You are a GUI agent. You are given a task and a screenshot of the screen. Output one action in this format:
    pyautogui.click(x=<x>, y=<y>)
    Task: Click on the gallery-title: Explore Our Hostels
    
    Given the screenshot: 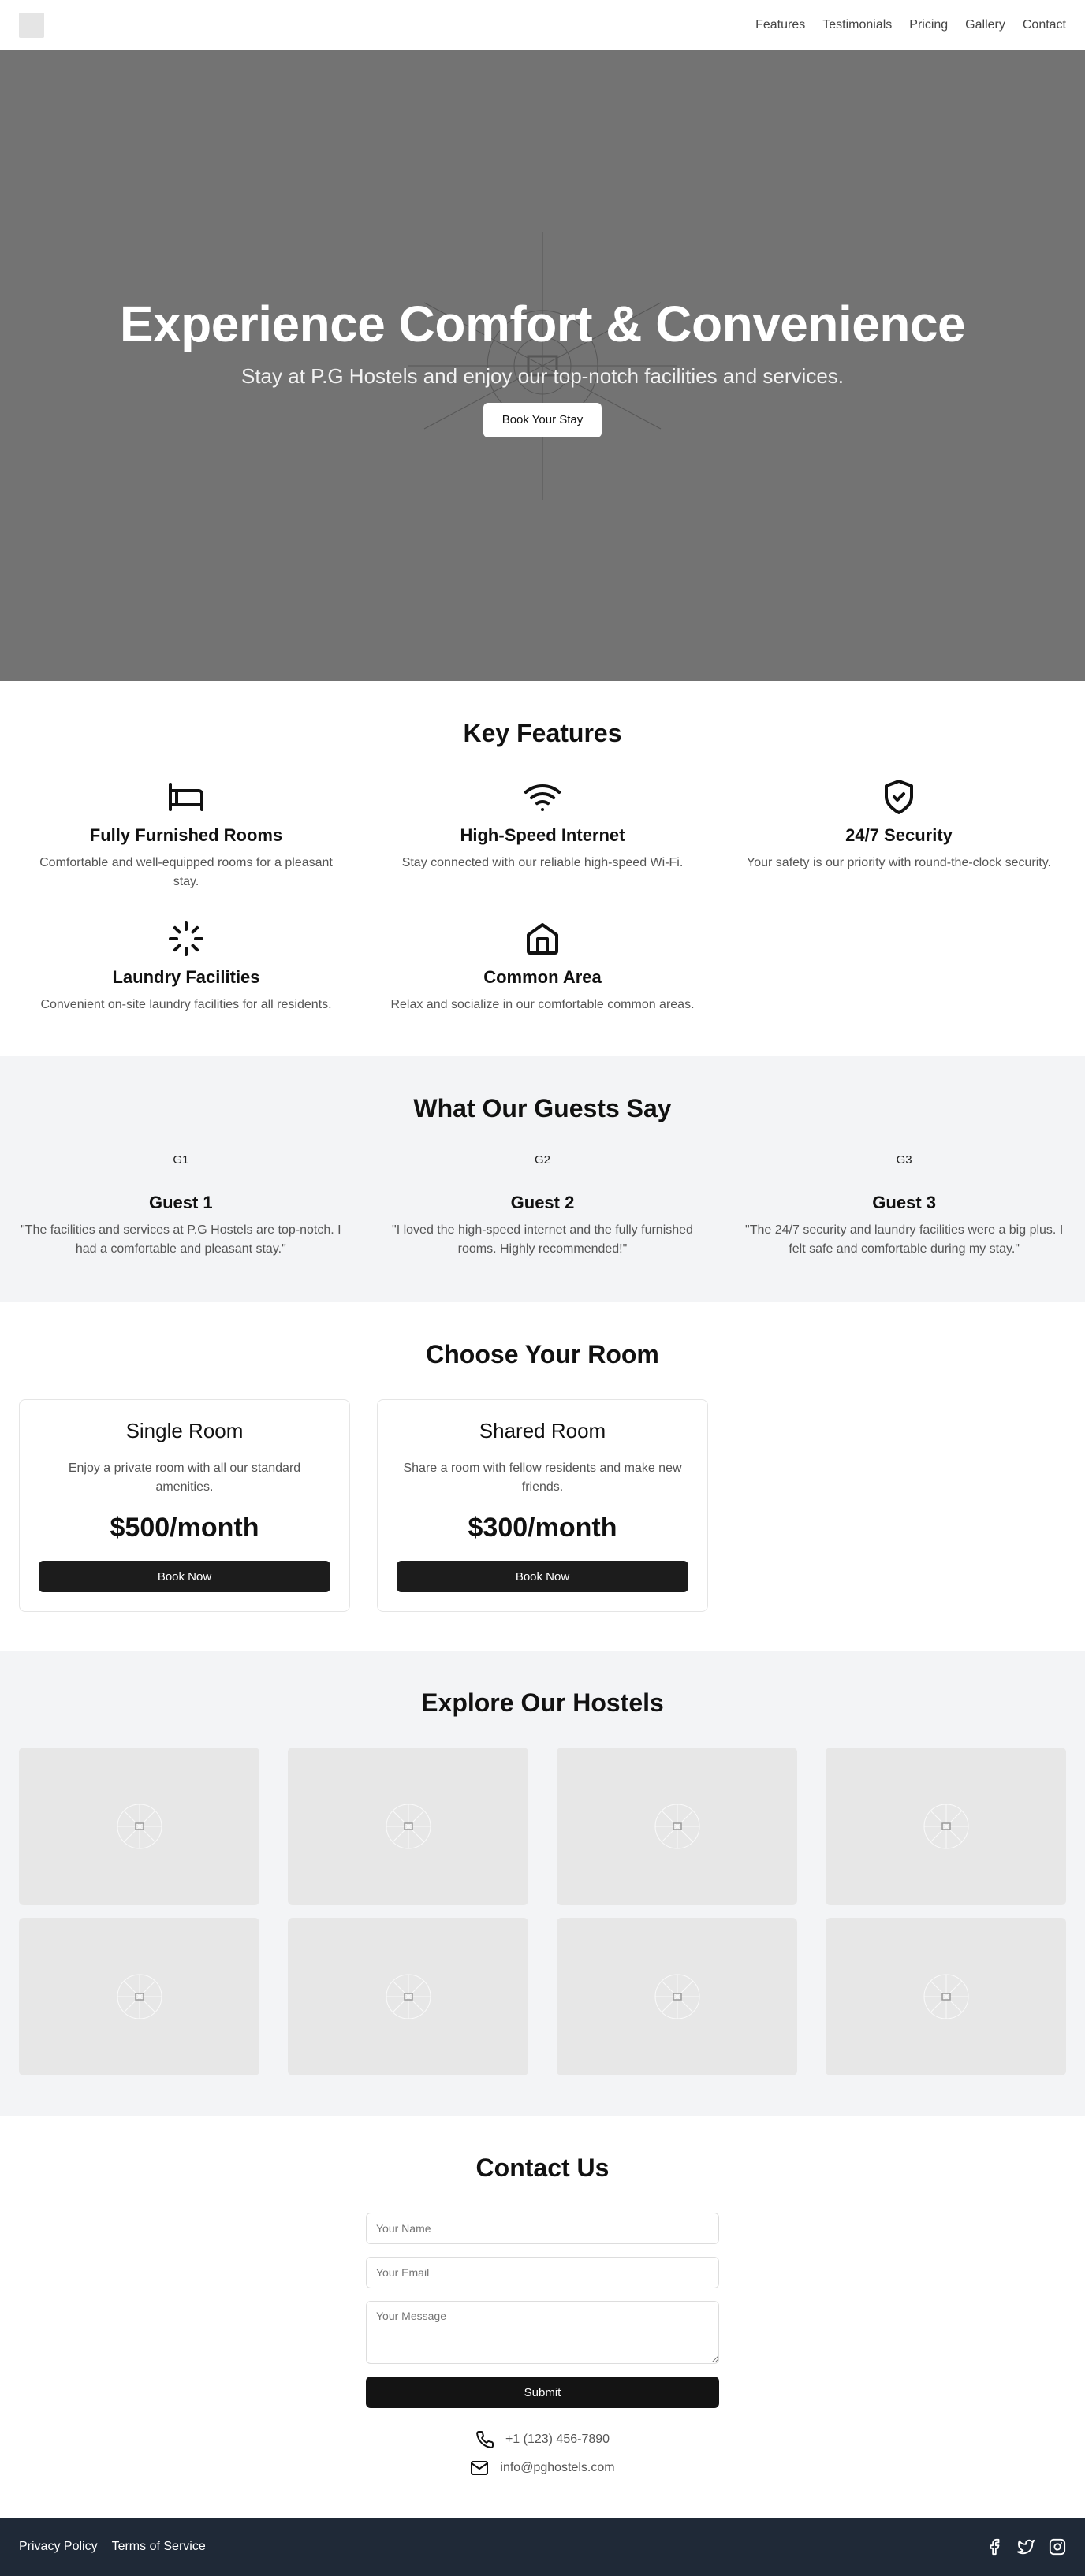 What is the action you would take?
    pyautogui.click(x=542, y=1702)
    